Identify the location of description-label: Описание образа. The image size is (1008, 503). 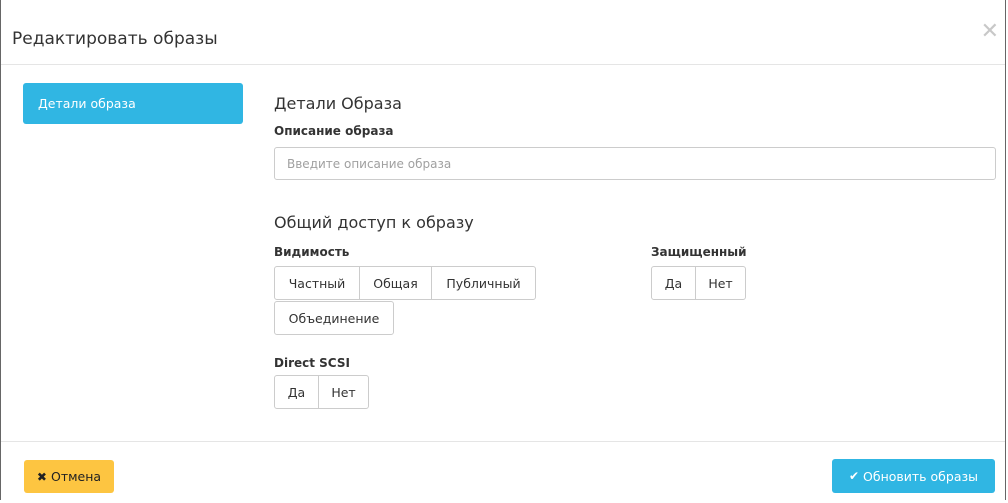
(334, 131).